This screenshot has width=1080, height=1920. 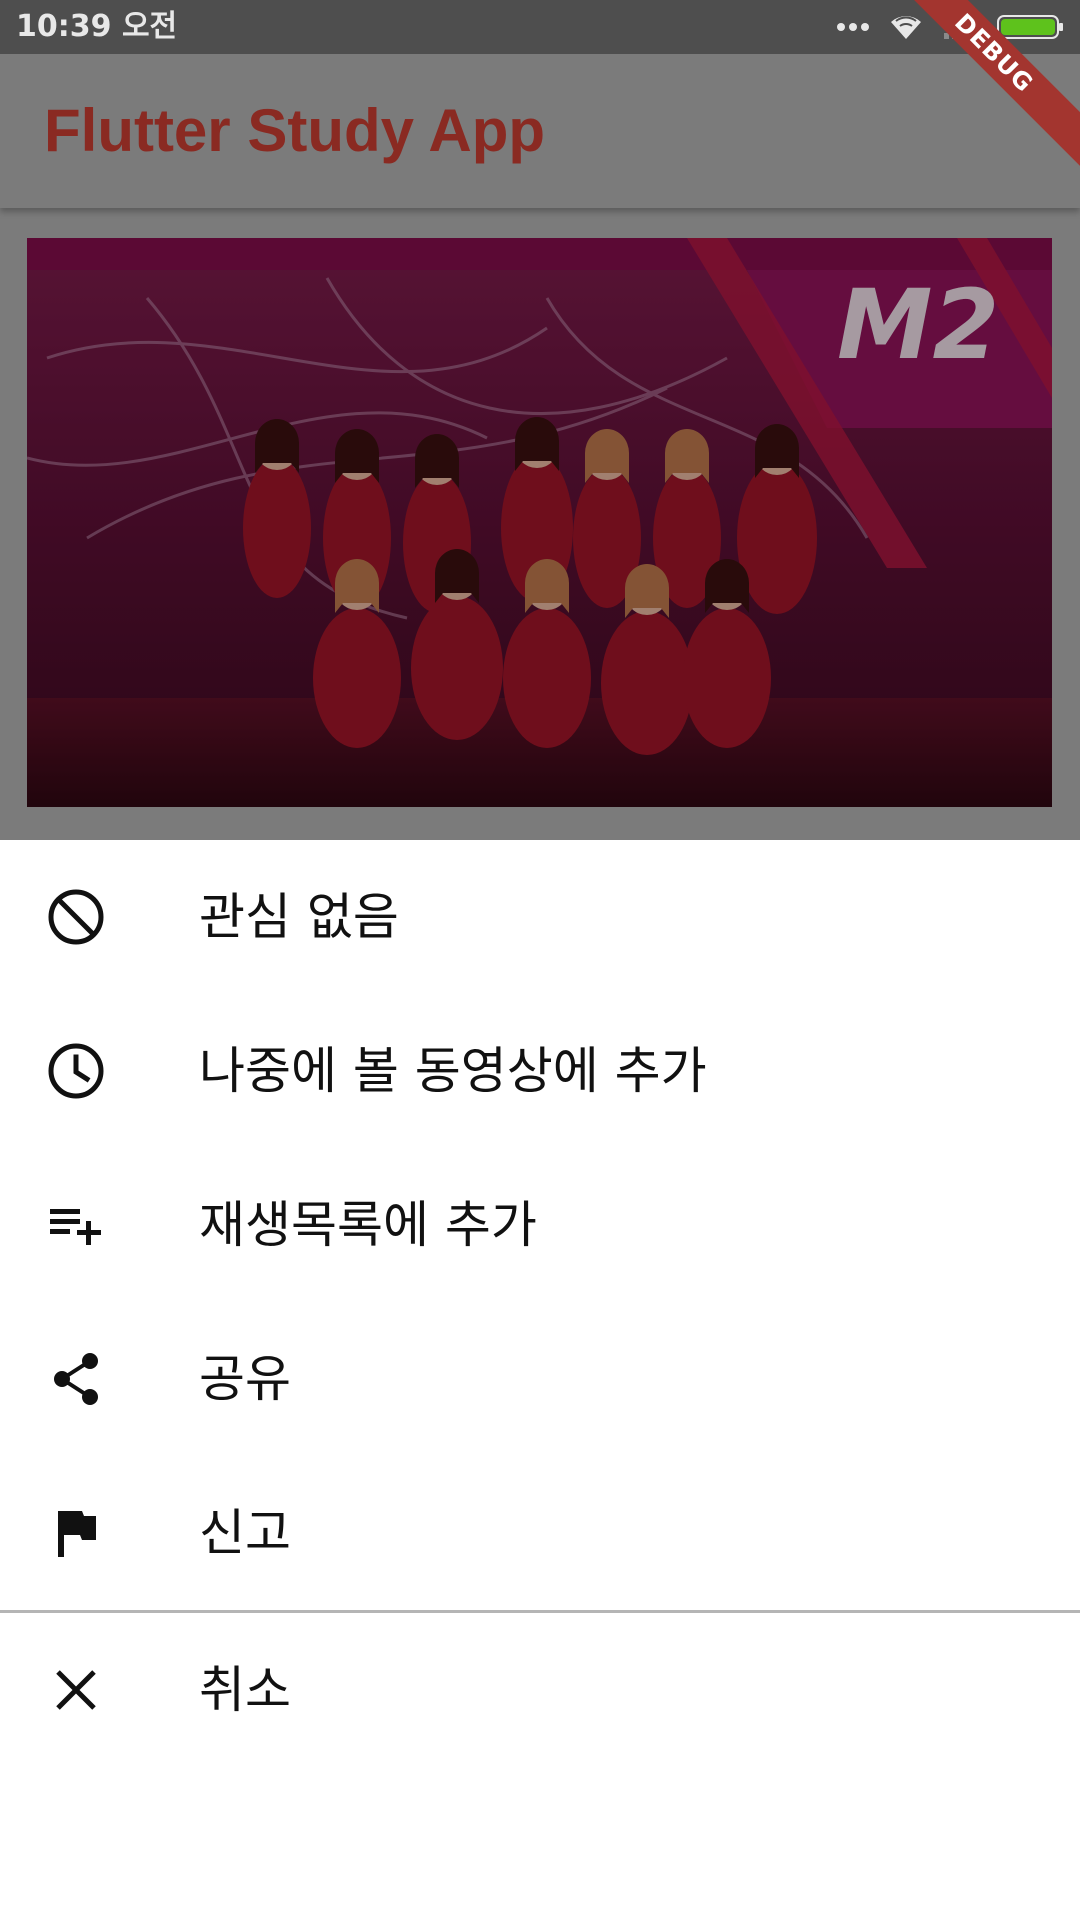 I want to click on cancel-label: 취소, so click(x=245, y=1690).